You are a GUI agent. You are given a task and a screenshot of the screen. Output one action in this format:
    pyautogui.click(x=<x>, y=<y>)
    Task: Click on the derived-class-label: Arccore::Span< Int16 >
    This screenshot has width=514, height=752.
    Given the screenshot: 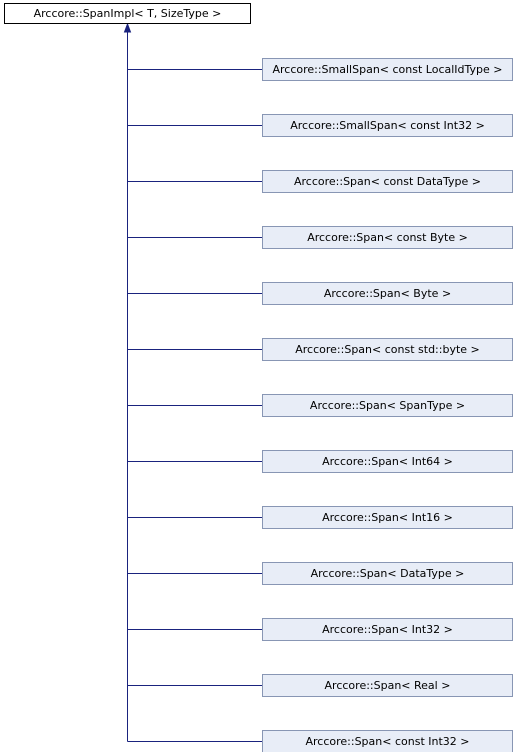 What is the action you would take?
    pyautogui.click(x=387, y=517)
    